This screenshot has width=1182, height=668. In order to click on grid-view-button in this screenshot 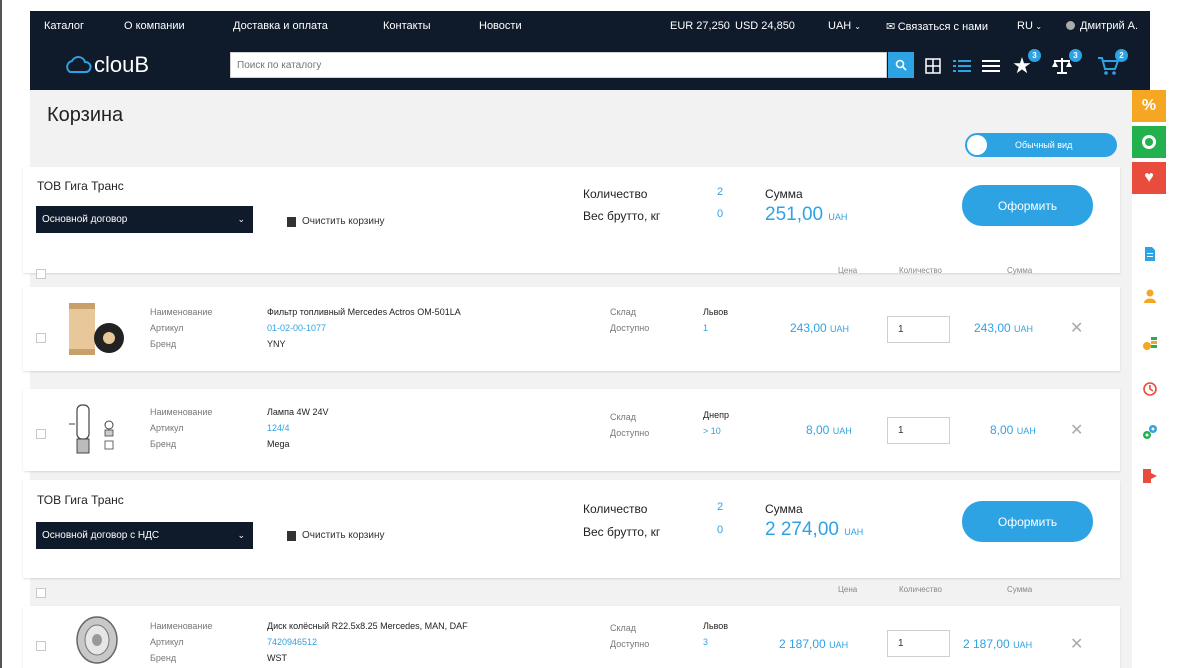, I will do `click(933, 66)`.